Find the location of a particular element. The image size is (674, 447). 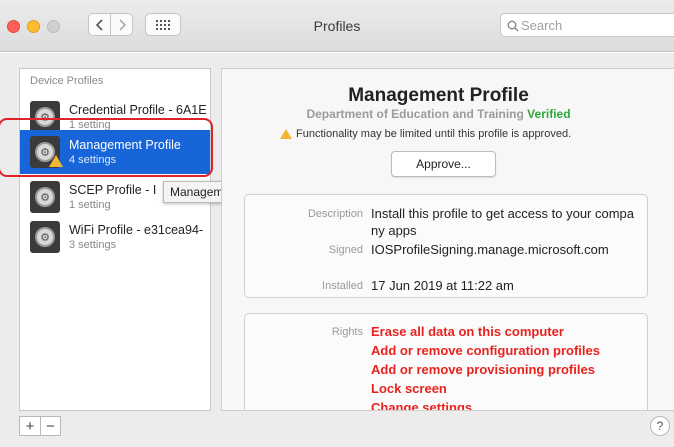

profile-name: Management Profile is located at coordinates (125, 145).